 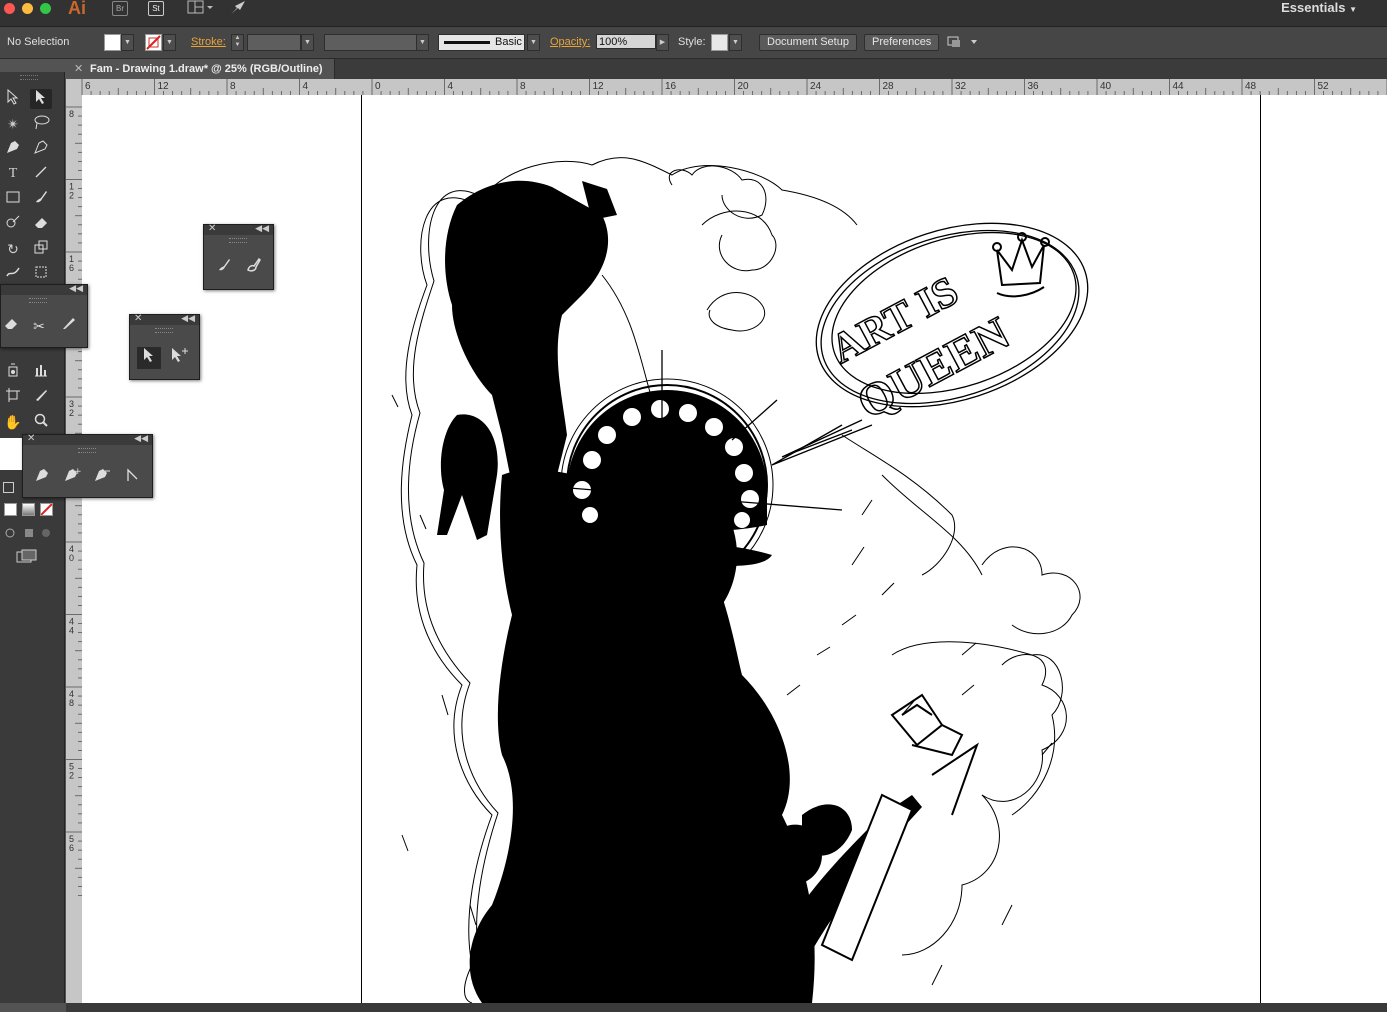 What do you see at coordinates (41, 124) in the screenshot?
I see `lasso-icon` at bounding box center [41, 124].